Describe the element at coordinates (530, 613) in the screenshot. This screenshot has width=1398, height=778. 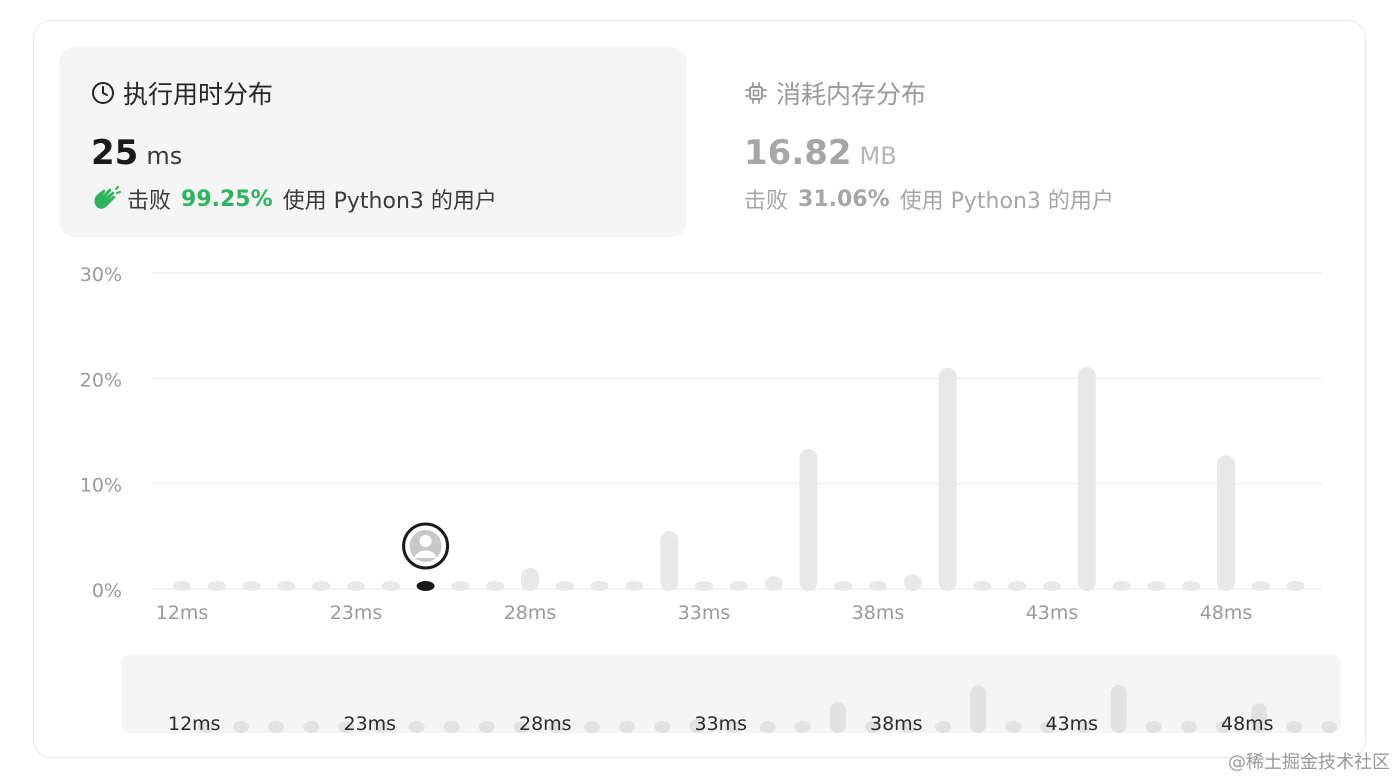
I see `x-tick-label: 28ms` at that location.